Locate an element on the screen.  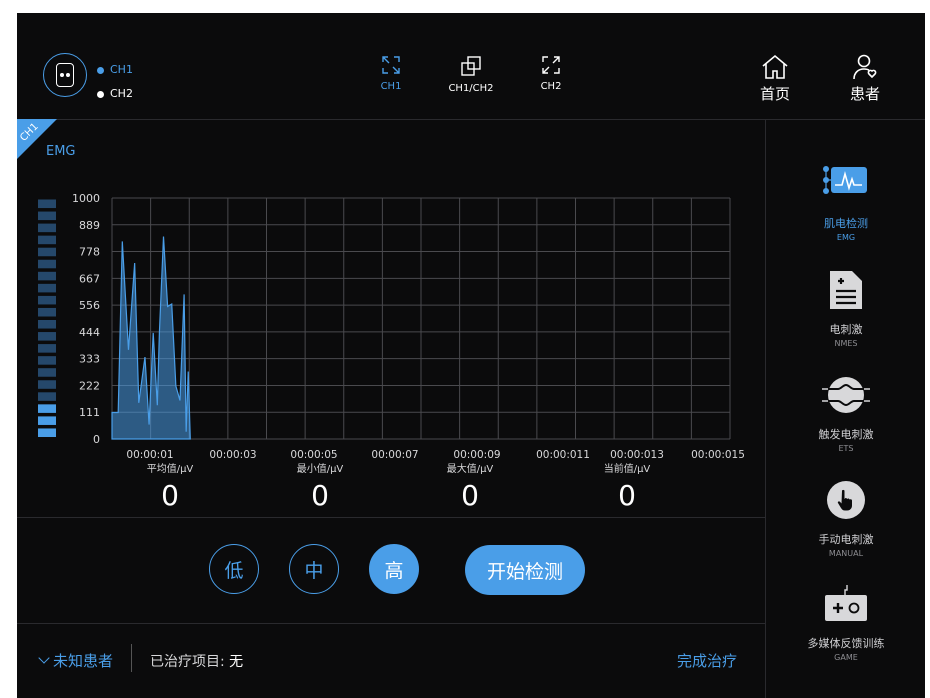
treatment-info: 已治疗项目: 无 is located at coordinates (196, 661).